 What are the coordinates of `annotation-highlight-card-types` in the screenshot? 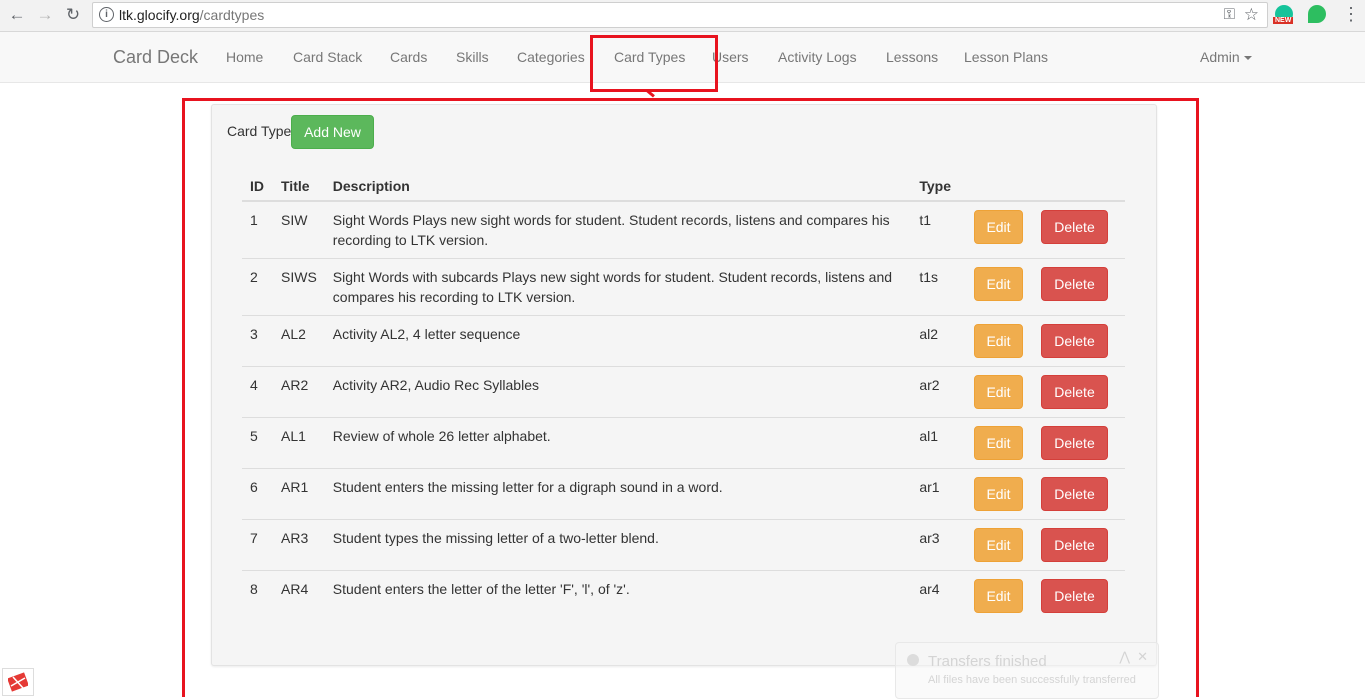 It's located at (654, 63).